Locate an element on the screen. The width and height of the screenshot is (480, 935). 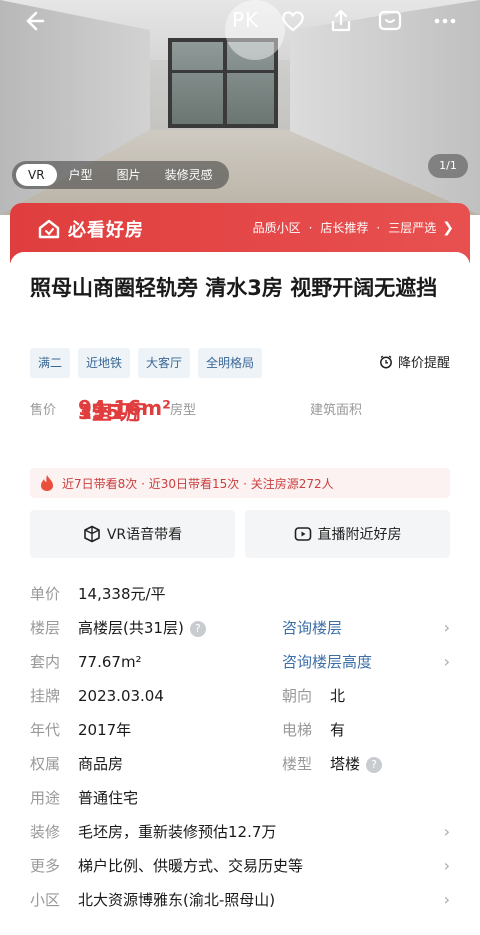
detail-key: 朝向 is located at coordinates (297, 696).